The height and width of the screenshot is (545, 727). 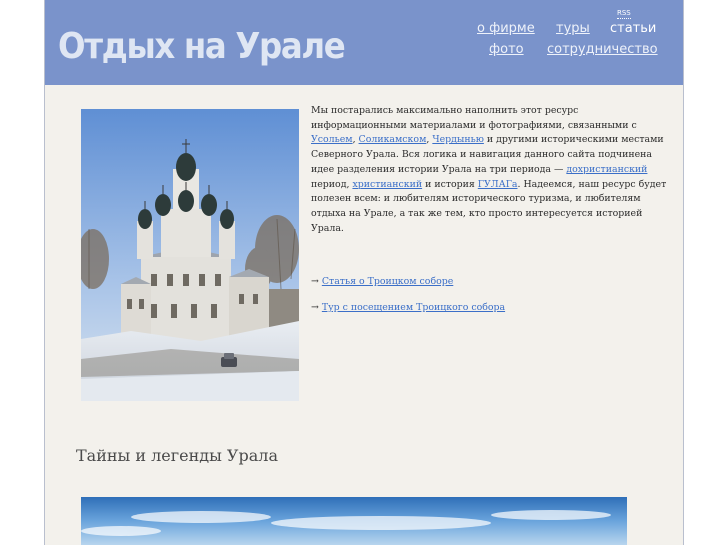 What do you see at coordinates (606, 169) in the screenshot?
I see `link-prechristian-period: дохристианский` at bounding box center [606, 169].